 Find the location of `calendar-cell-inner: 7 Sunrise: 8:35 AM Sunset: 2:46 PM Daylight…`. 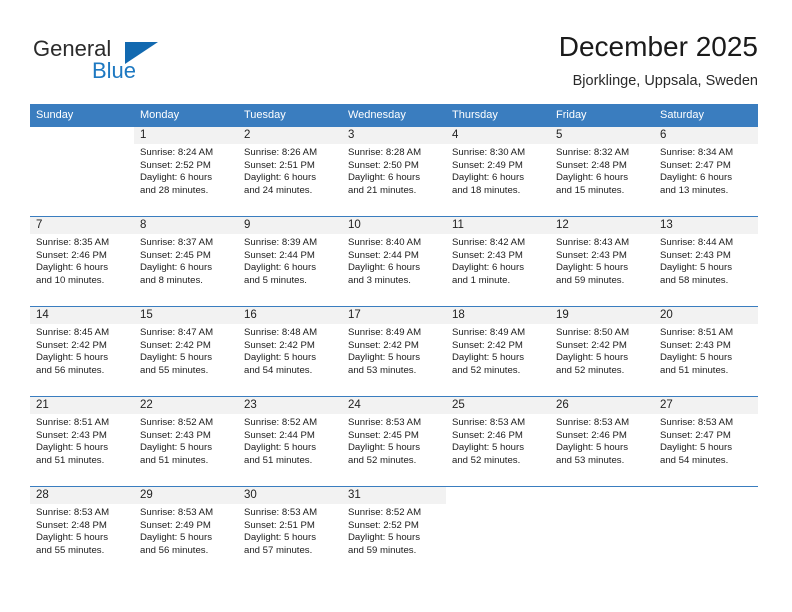

calendar-cell-inner: 7 Sunrise: 8:35 AM Sunset: 2:46 PM Daylight… is located at coordinates (82, 261).